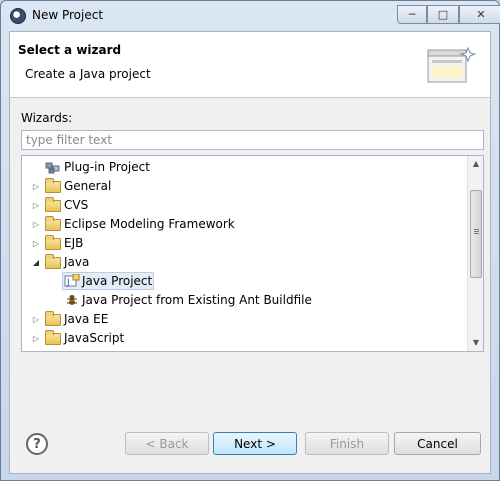 This screenshot has height=481, width=500. I want to click on tree-item-general: ▷ General, so click(245, 186).